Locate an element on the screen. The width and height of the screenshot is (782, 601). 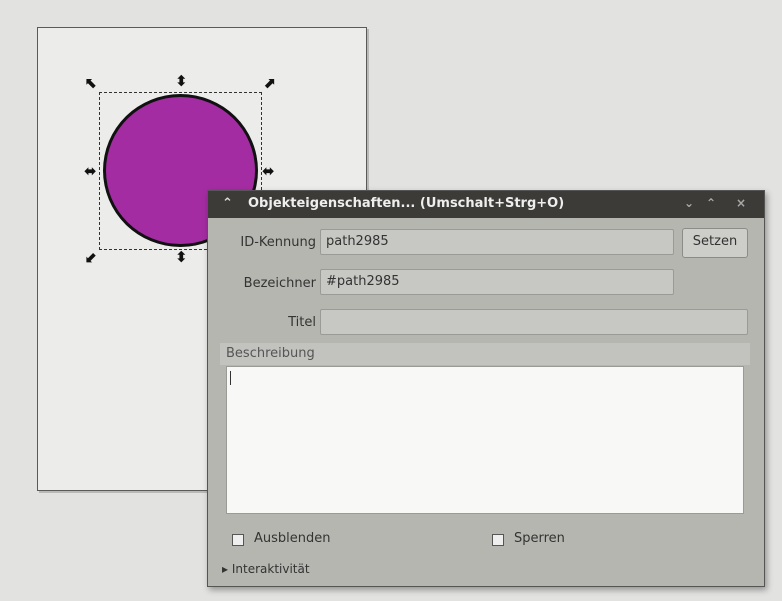
text-caret is located at coordinates (230, 378).